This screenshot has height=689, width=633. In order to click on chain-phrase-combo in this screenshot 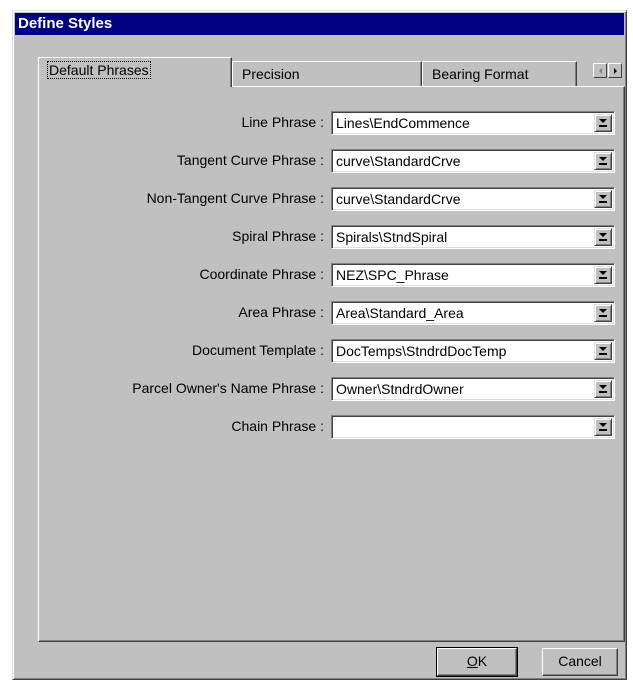, I will do `click(473, 427)`.